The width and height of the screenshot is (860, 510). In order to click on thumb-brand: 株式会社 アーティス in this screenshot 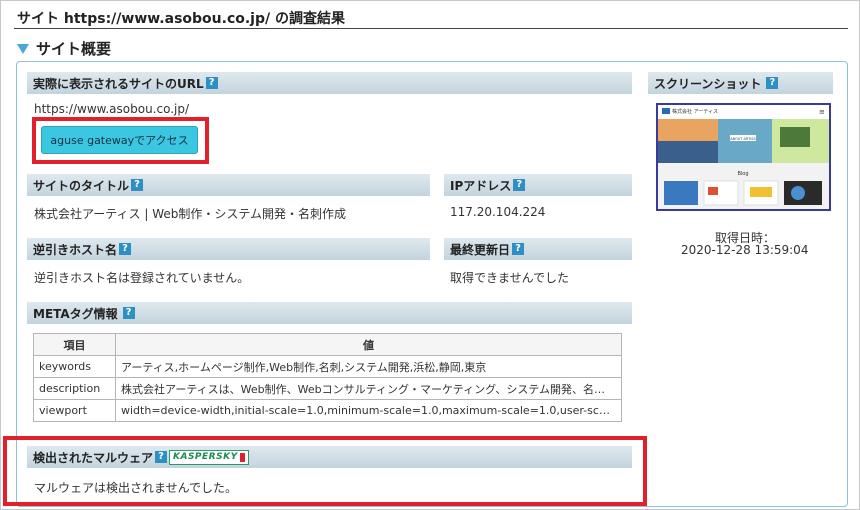, I will do `click(695, 111)`.